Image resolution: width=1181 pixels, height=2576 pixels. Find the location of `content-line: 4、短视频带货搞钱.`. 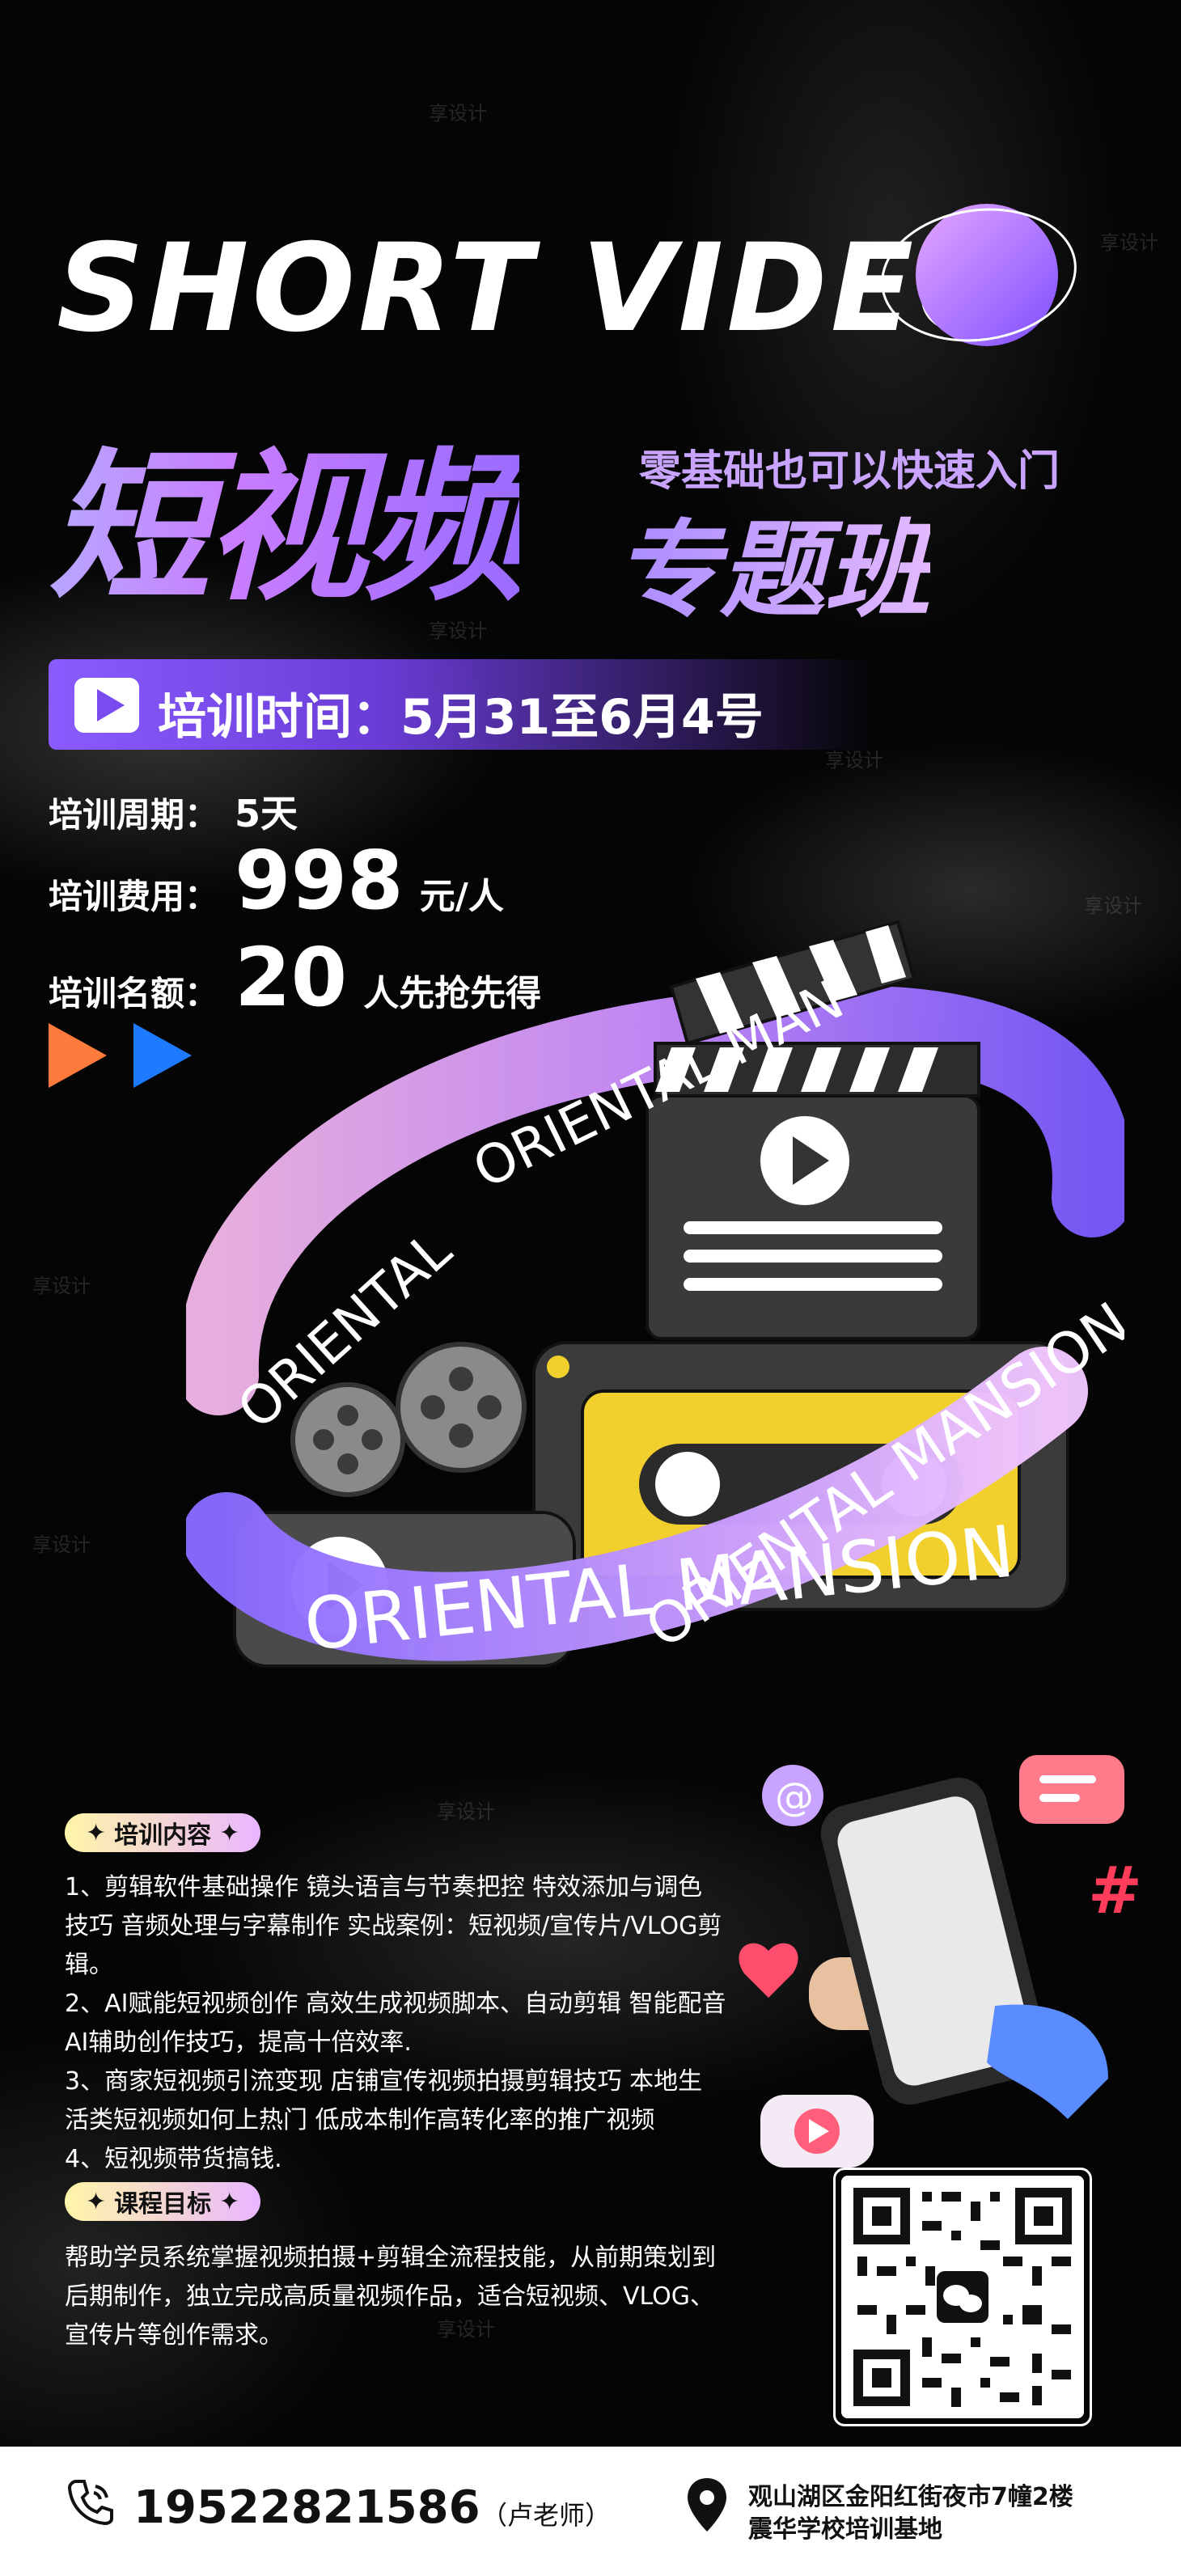

content-line: 4、短视频带货搞钱. is located at coordinates (173, 2159).